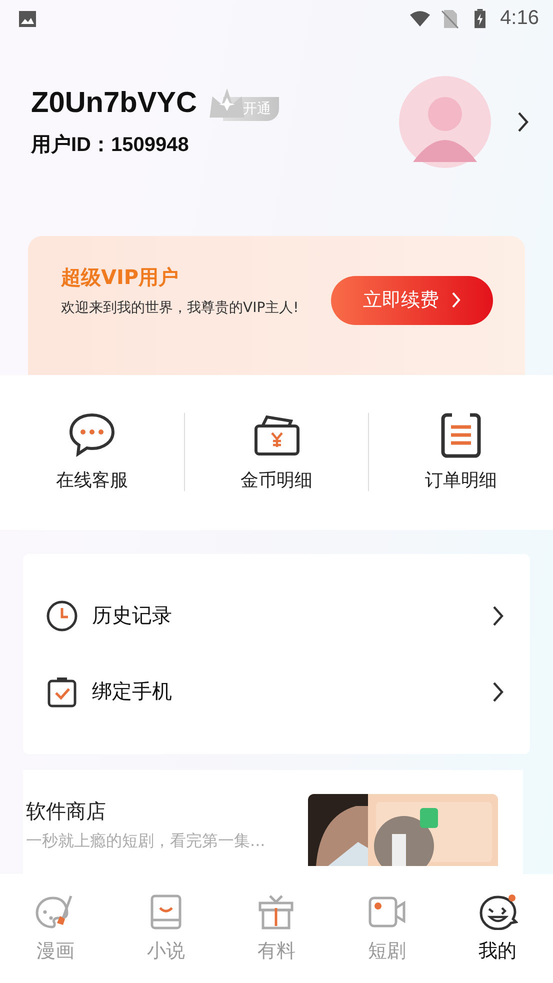 The height and width of the screenshot is (983, 553). I want to click on wifi-icon, so click(420, 18).